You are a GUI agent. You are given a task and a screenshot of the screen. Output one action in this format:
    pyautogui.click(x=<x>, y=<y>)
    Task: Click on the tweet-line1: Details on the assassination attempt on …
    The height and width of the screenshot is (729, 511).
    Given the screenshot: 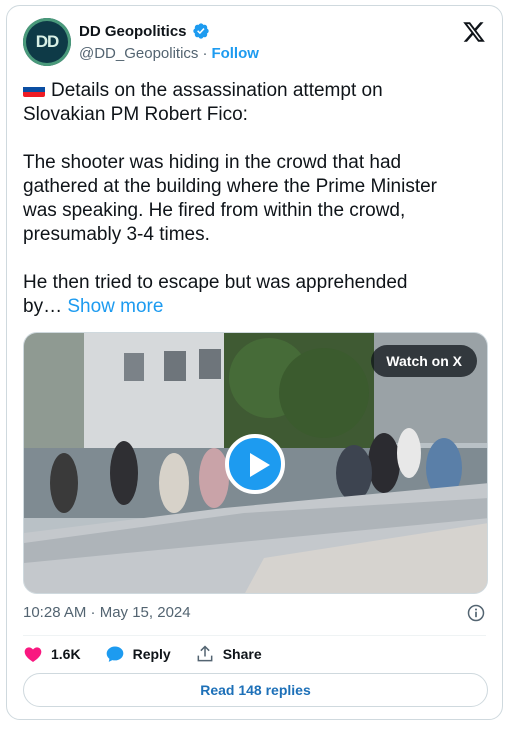 What is the action you would take?
    pyautogui.click(x=203, y=102)
    